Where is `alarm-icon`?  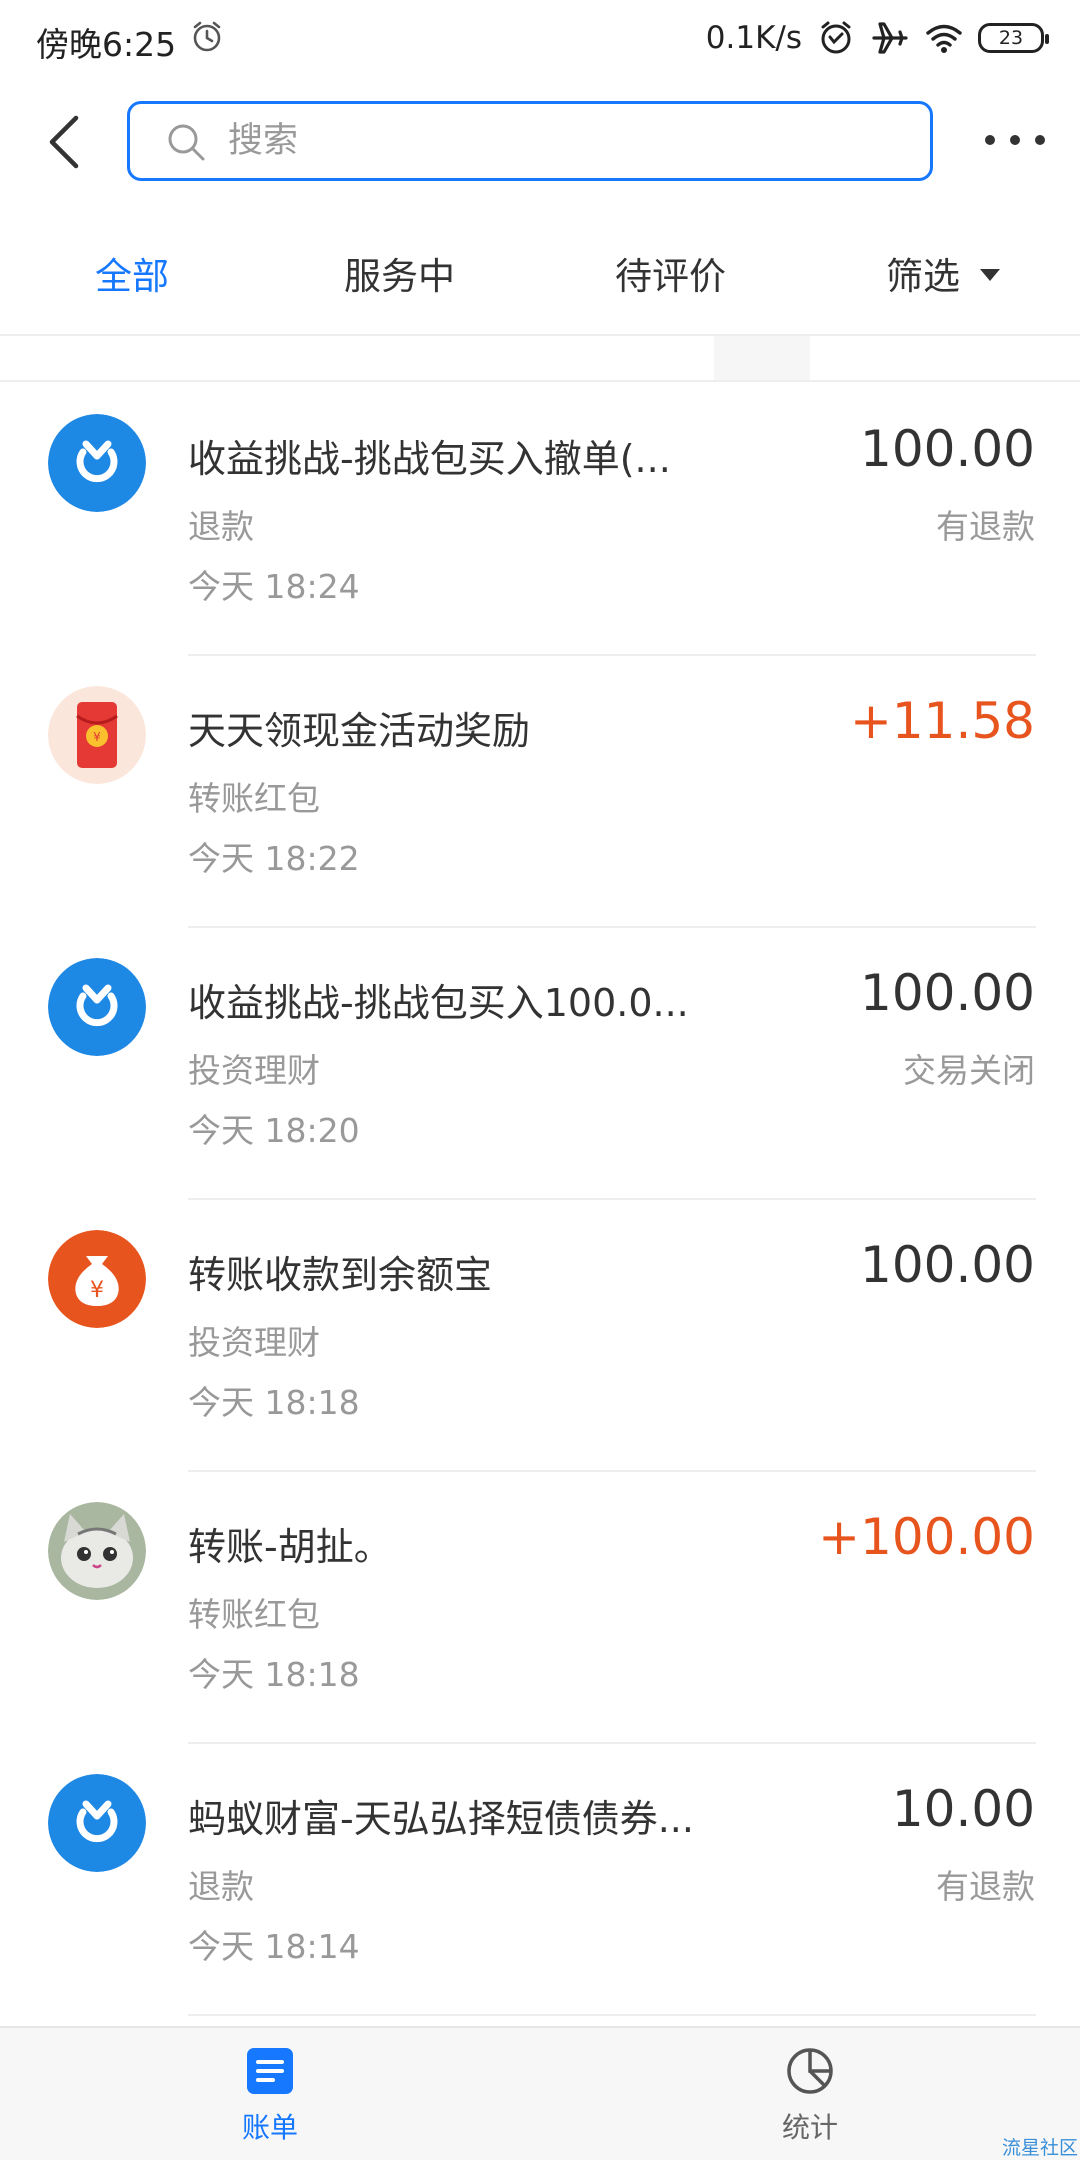 alarm-icon is located at coordinates (836, 37).